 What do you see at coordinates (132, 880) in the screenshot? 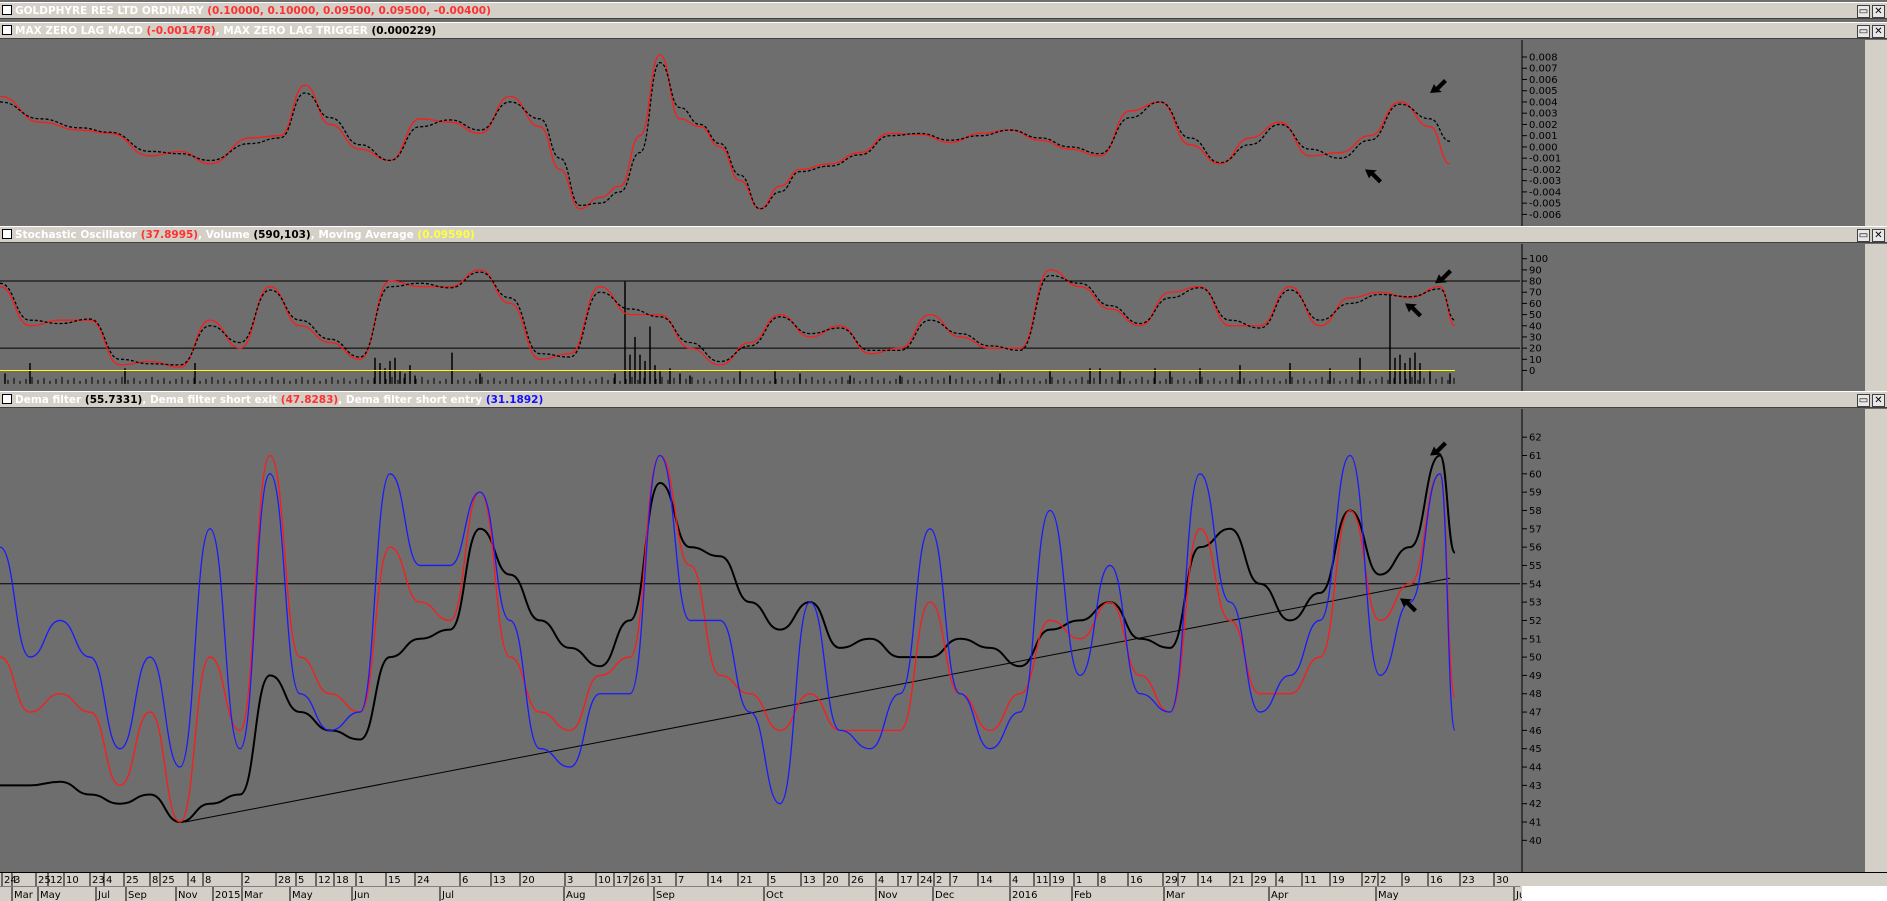
I see `day-label: 25` at bounding box center [132, 880].